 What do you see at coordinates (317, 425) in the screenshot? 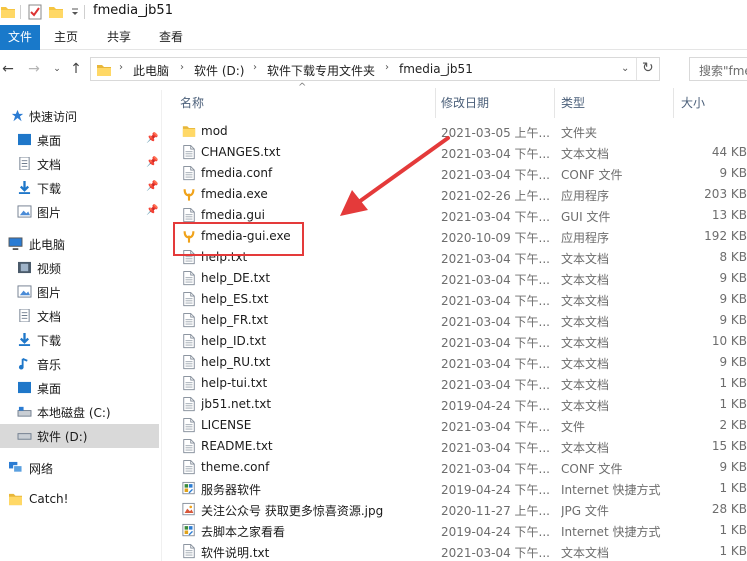
I see `file-name: LICENSE` at bounding box center [317, 425].